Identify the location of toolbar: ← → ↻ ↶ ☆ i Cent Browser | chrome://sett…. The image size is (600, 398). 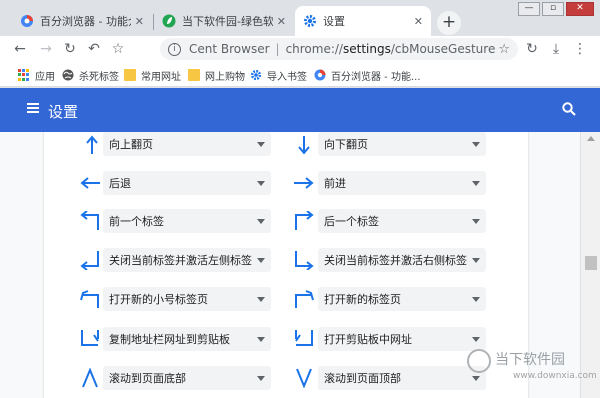
(300, 49).